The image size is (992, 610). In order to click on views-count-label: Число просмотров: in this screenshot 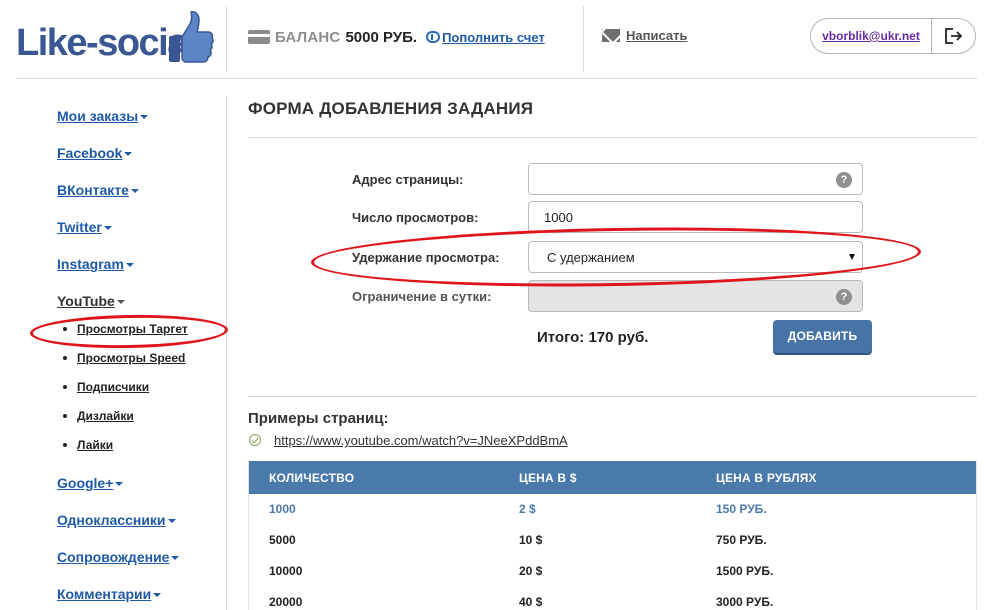, I will do `click(415, 217)`.